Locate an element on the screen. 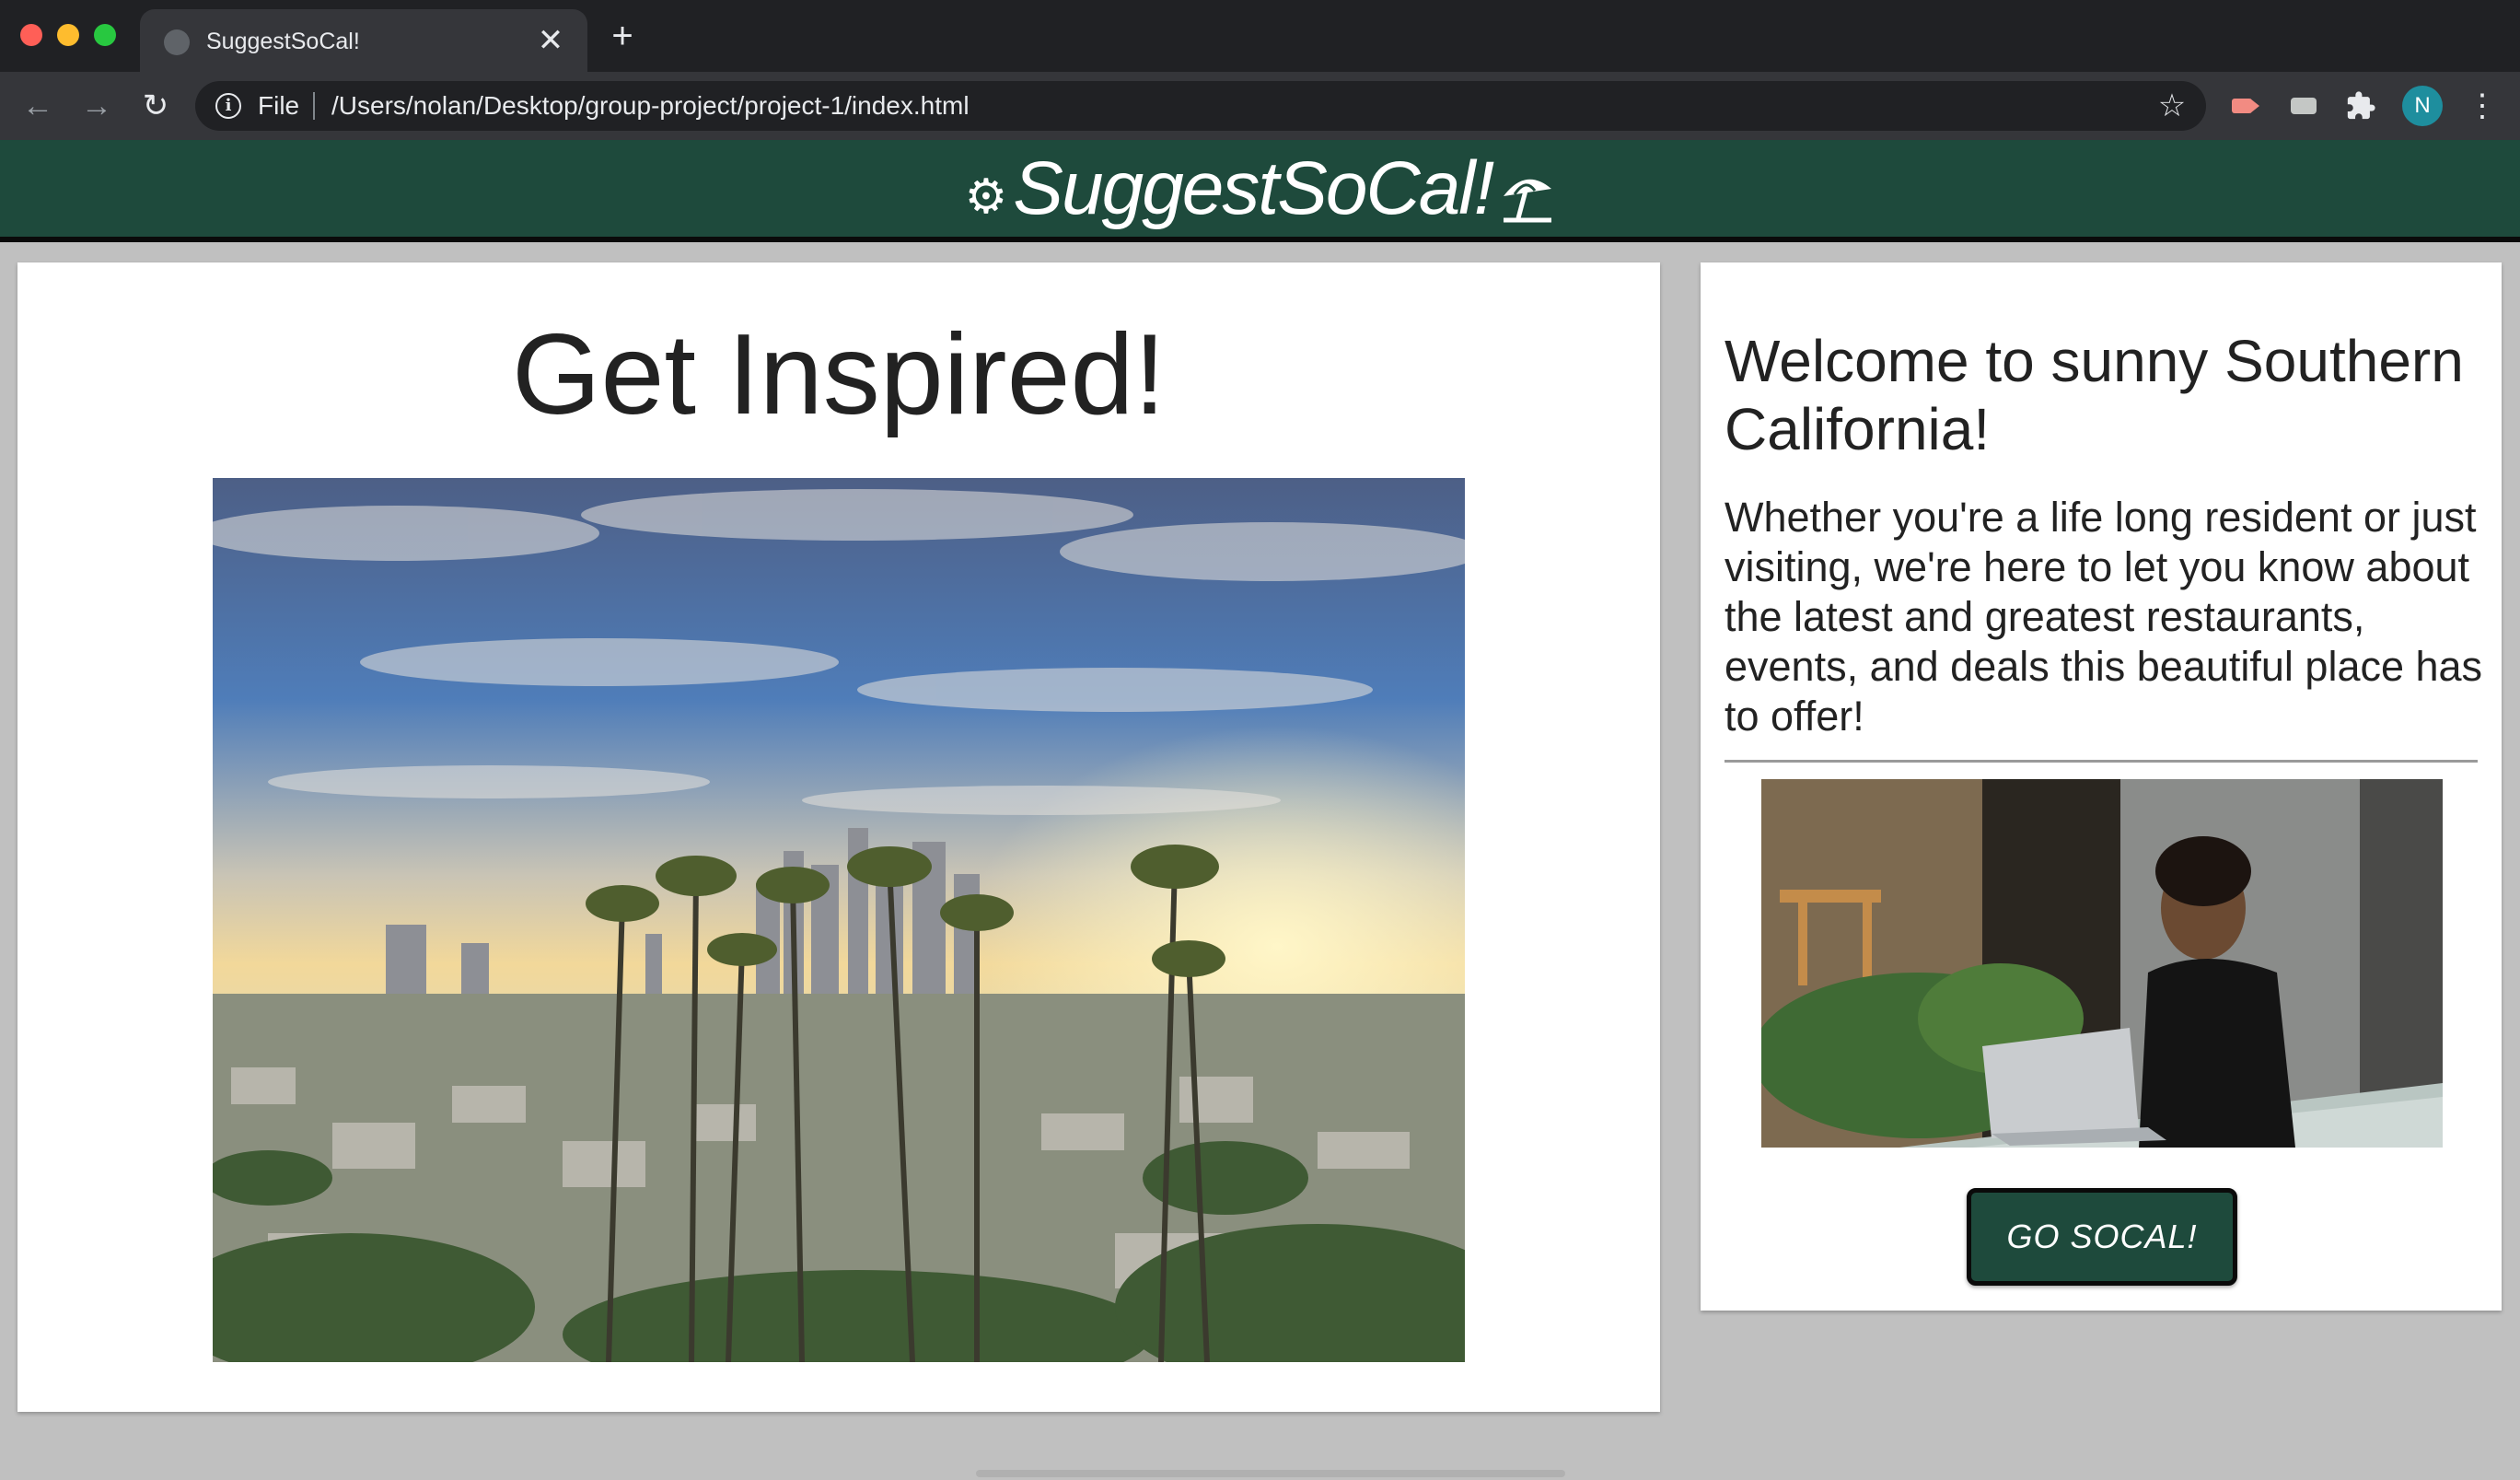 The image size is (2520, 1480). browser-tab-strip: SuggestSoCal! ✕ + is located at coordinates (1260, 36).